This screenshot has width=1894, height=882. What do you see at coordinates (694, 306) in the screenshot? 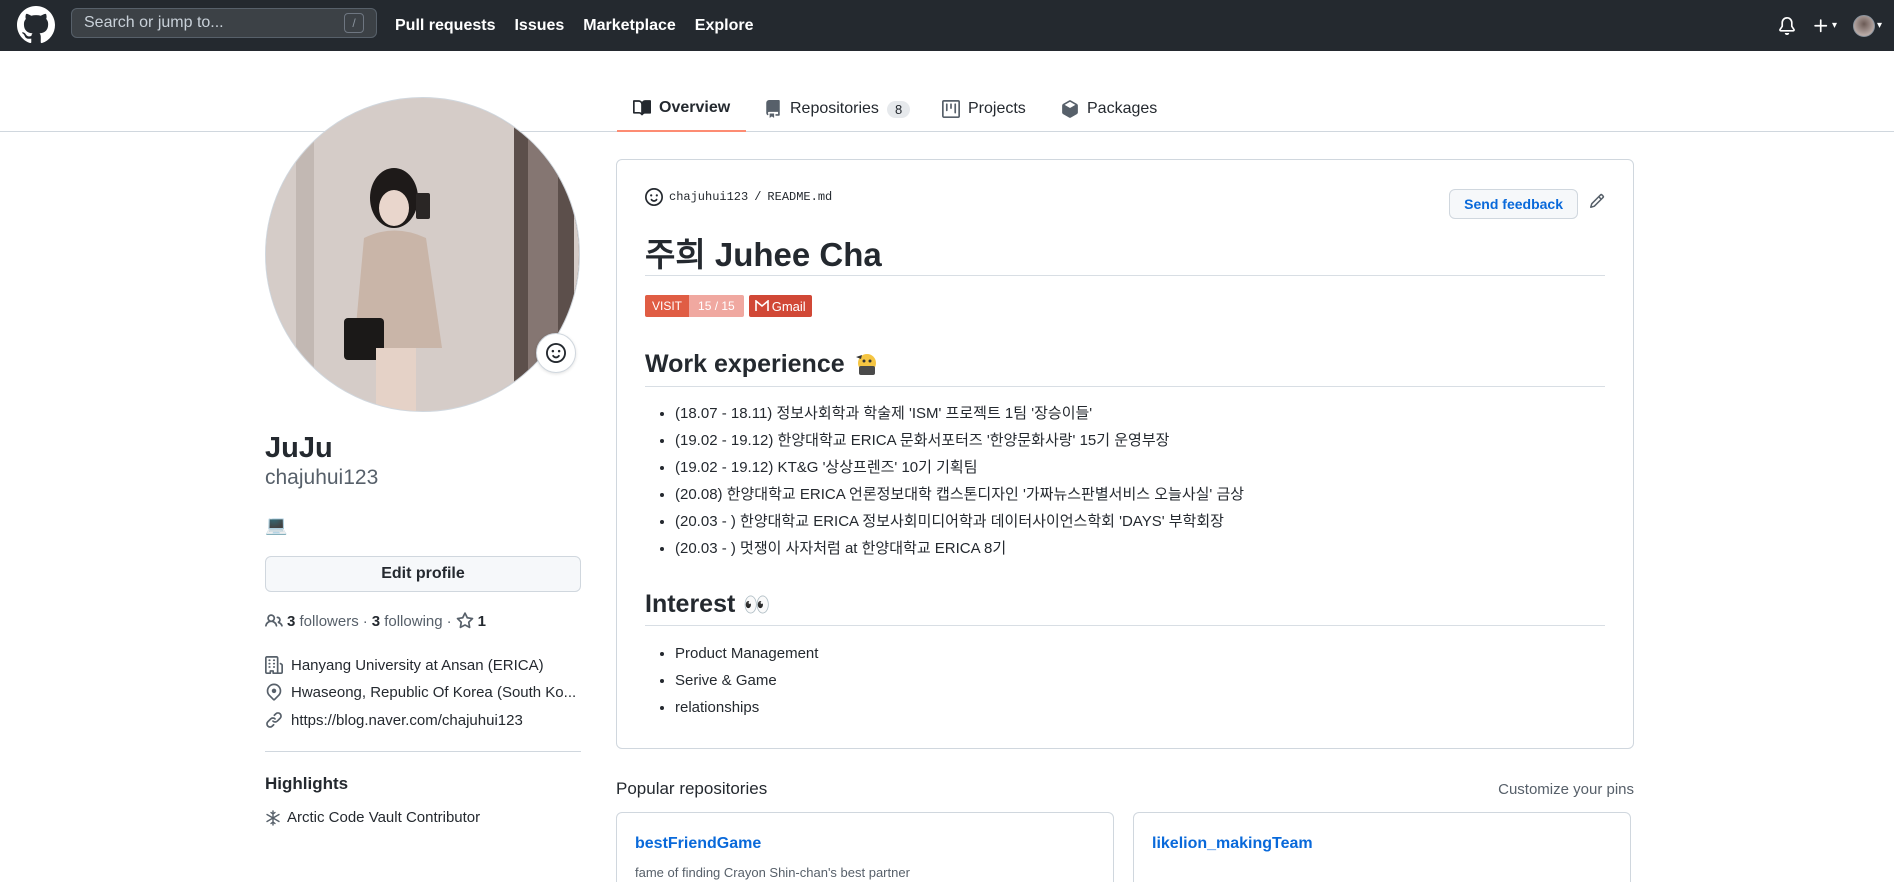
I see `visit-badge: VISIT 15 / 15` at bounding box center [694, 306].